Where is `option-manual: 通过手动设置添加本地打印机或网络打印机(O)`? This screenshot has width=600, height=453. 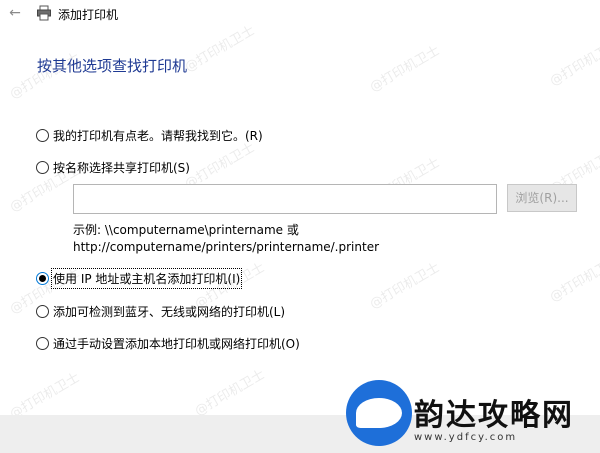
option-manual: 通过手动设置添加本地打印机或网络打印机(O) is located at coordinates (168, 343).